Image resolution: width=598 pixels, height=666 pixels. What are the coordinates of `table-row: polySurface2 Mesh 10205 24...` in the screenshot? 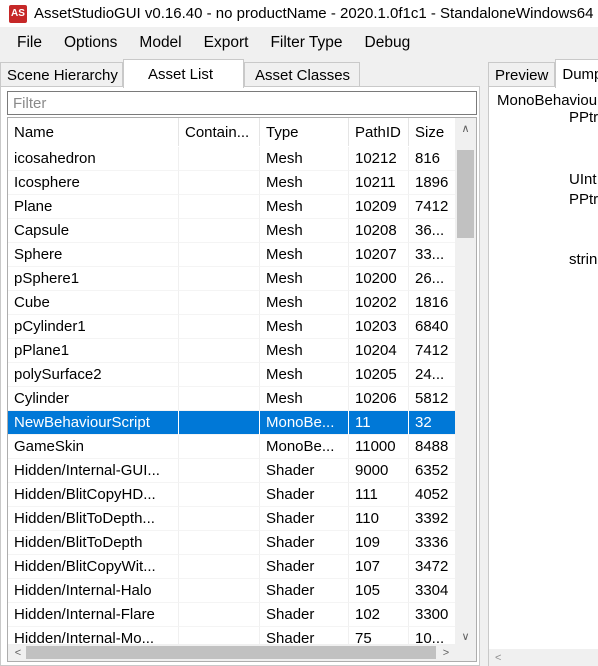 It's located at (232, 375).